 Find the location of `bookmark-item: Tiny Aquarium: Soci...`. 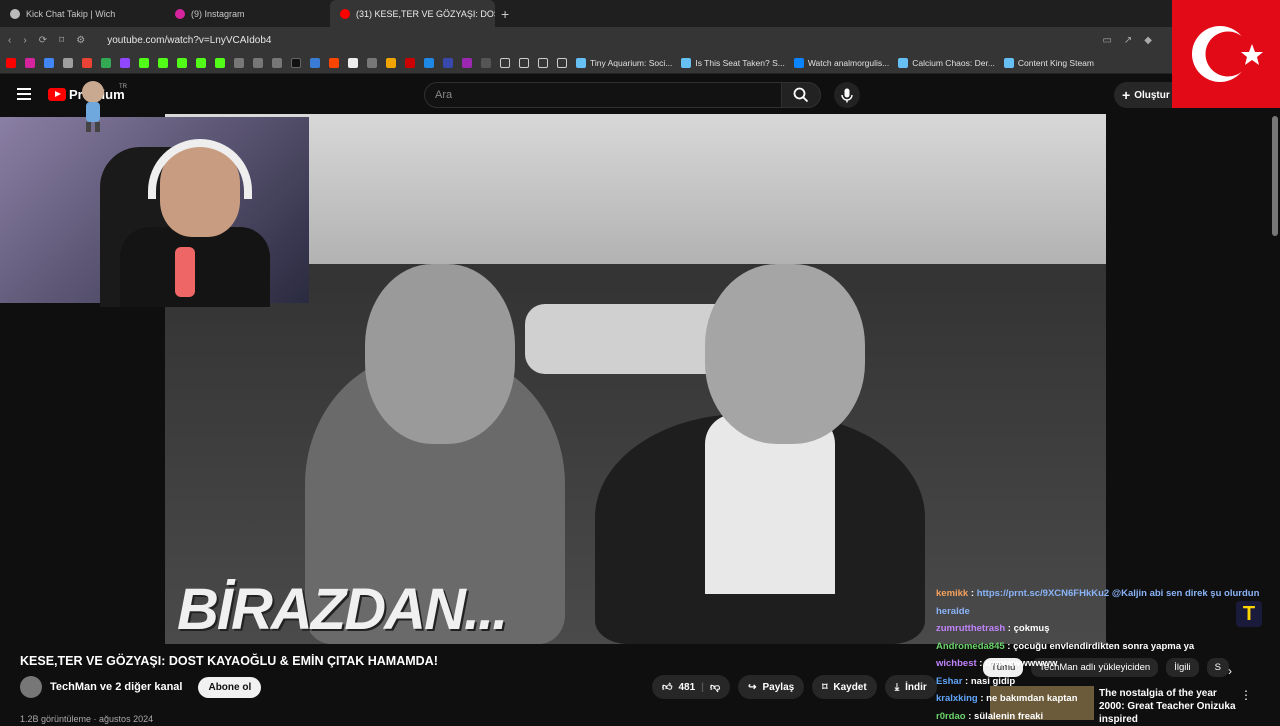

bookmark-item: Tiny Aquarium: Soci... is located at coordinates (624, 63).